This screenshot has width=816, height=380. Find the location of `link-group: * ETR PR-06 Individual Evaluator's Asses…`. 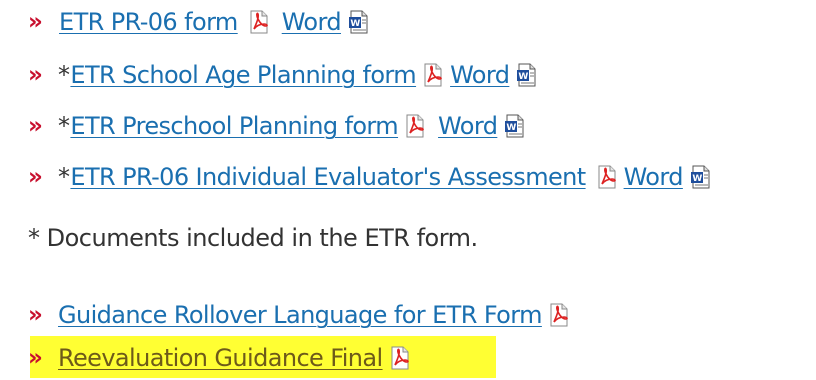

link-group: * ETR PR-06 Individual Evaluator's Asses… is located at coordinates (387, 177).